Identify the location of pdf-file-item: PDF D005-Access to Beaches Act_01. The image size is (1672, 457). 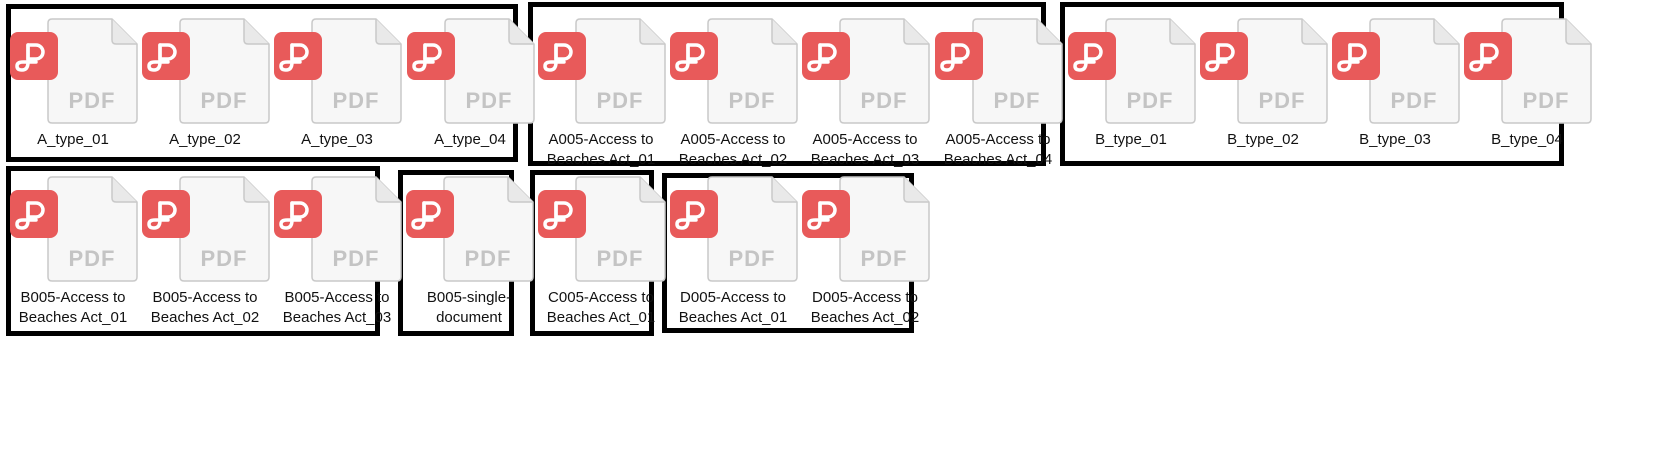
(735, 246).